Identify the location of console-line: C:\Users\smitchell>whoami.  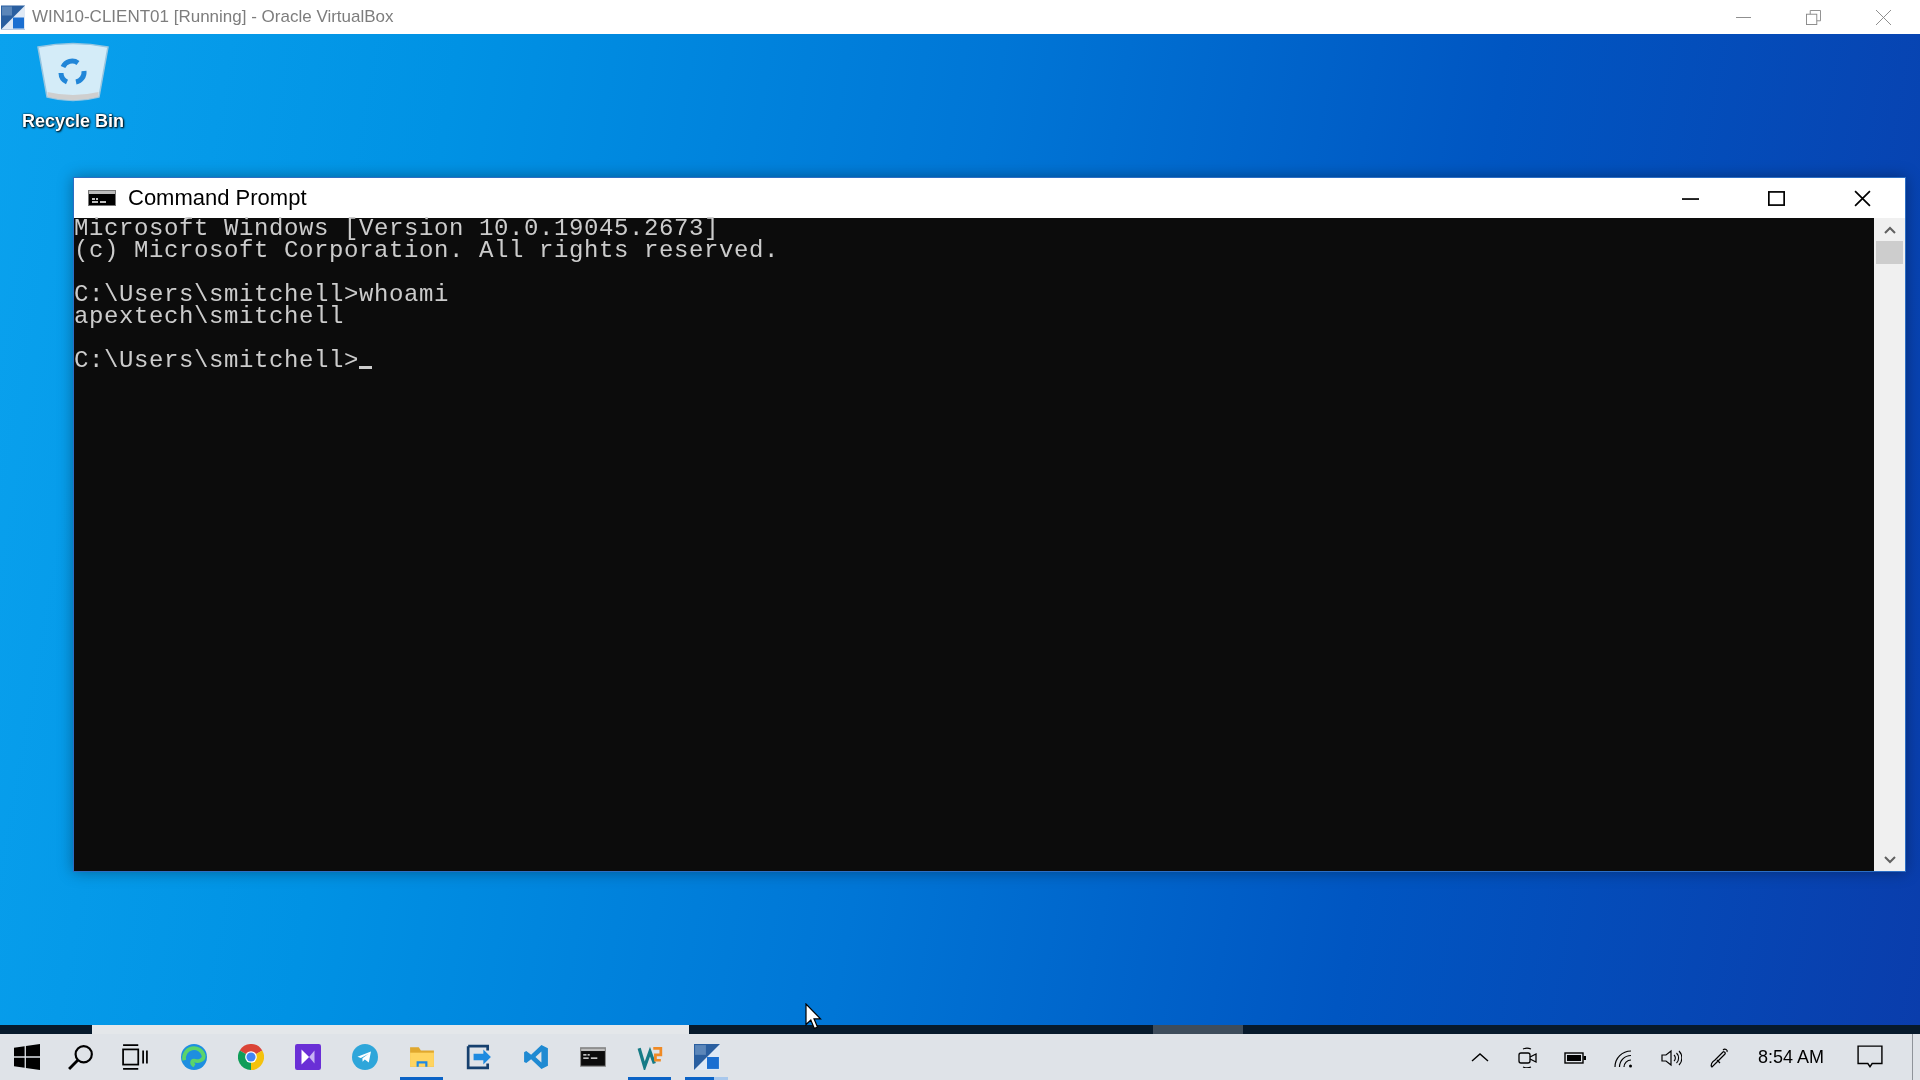
(262, 295).